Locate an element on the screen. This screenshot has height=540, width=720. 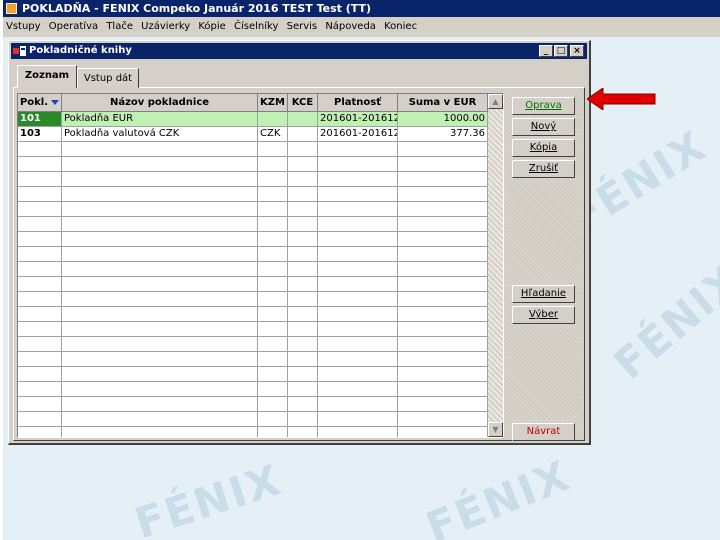
red-arrow-icon is located at coordinates (621, 99).